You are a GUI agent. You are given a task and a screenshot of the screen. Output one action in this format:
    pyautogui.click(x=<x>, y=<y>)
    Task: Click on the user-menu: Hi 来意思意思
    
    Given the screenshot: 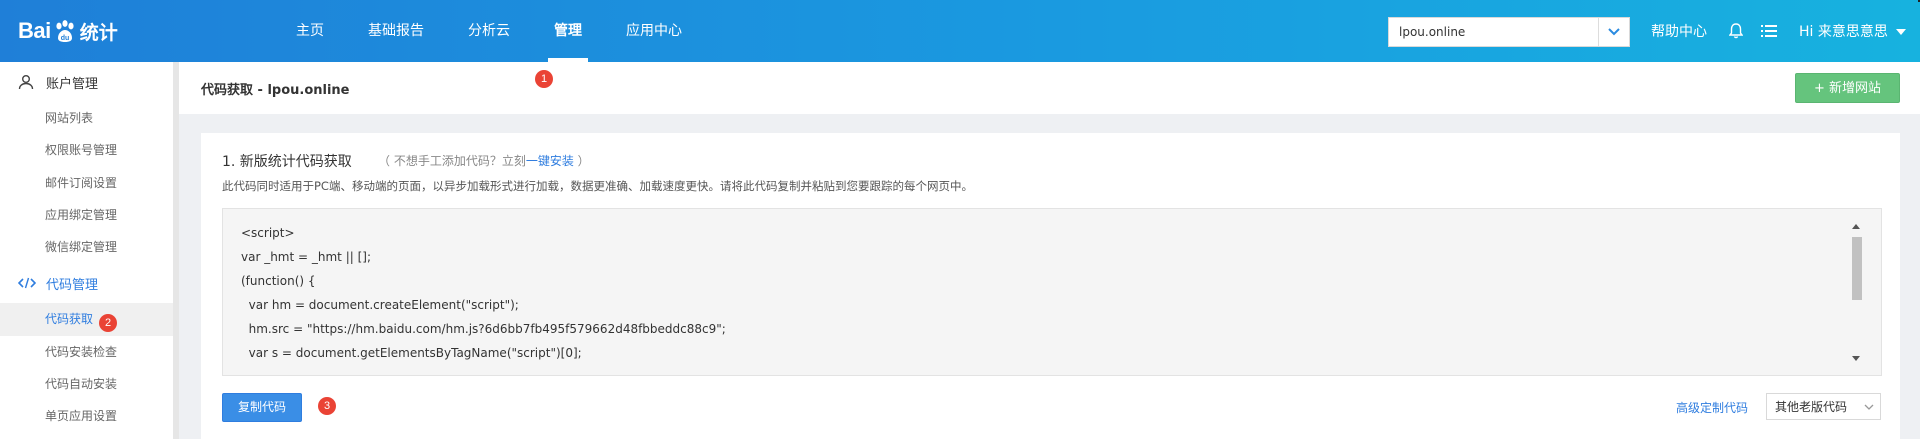 What is the action you would take?
    pyautogui.click(x=1843, y=31)
    